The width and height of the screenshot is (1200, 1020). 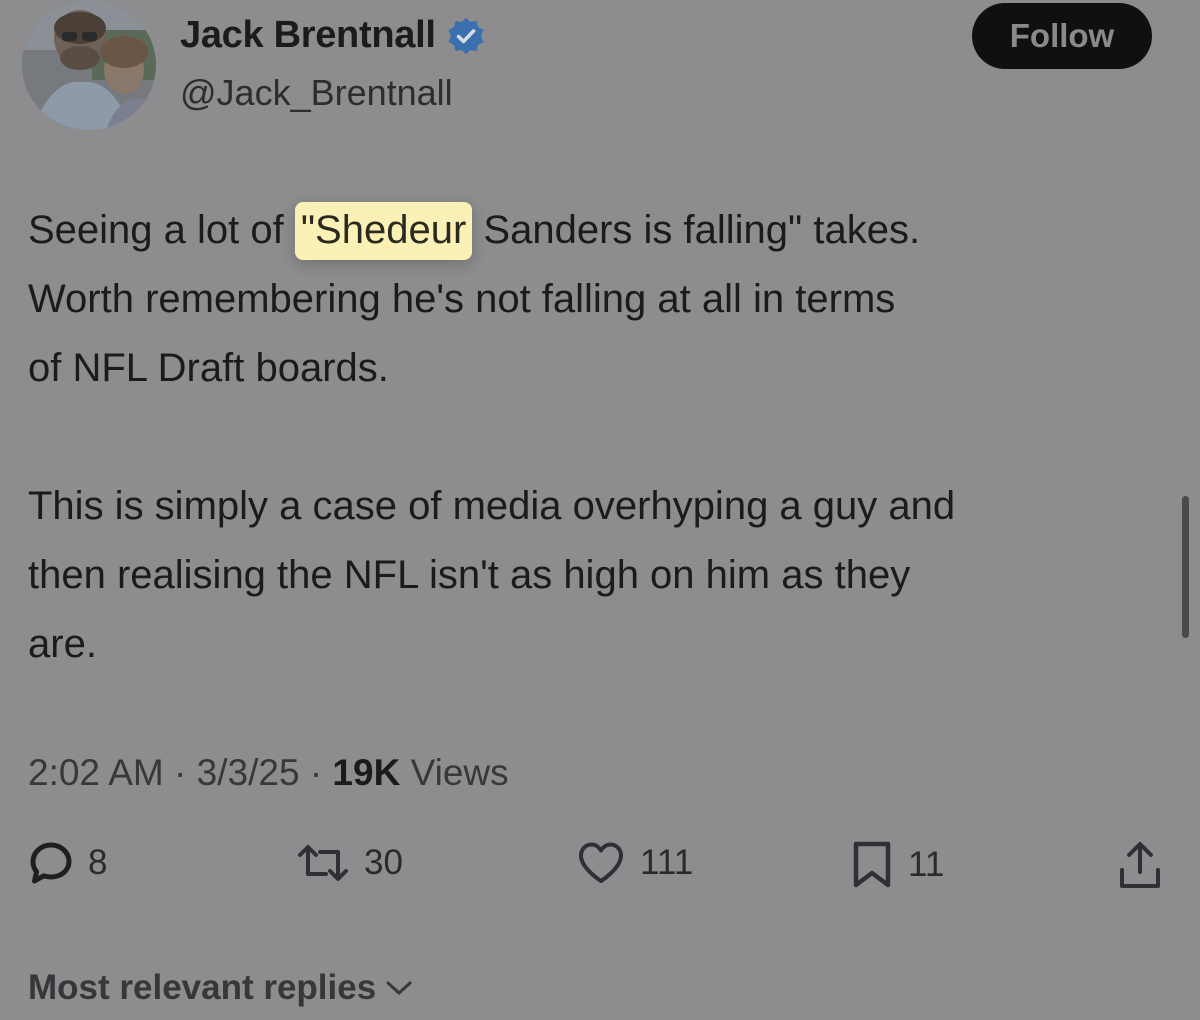 What do you see at coordinates (667, 862) in the screenshot?
I see `like-count: 111` at bounding box center [667, 862].